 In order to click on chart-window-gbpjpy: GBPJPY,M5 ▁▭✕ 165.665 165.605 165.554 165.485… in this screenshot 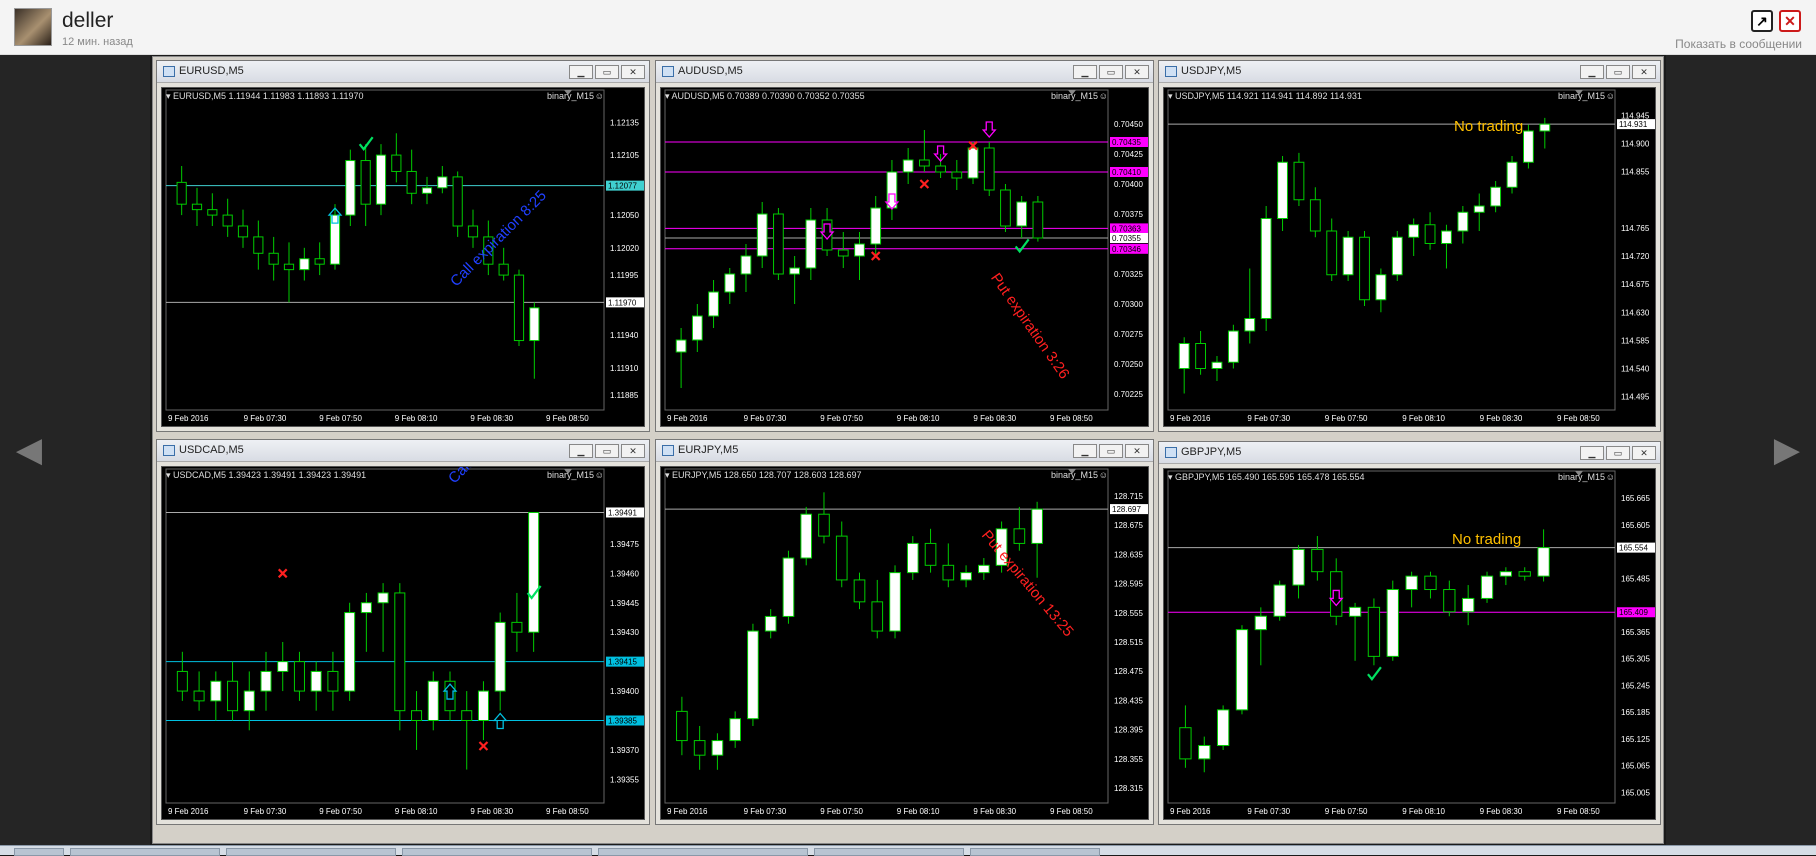, I will do `click(1409, 633)`.